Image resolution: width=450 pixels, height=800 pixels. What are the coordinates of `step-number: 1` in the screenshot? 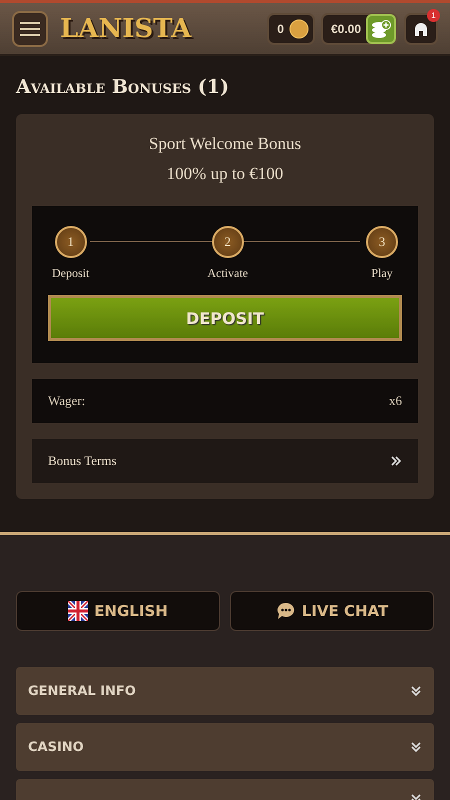 It's located at (70, 242).